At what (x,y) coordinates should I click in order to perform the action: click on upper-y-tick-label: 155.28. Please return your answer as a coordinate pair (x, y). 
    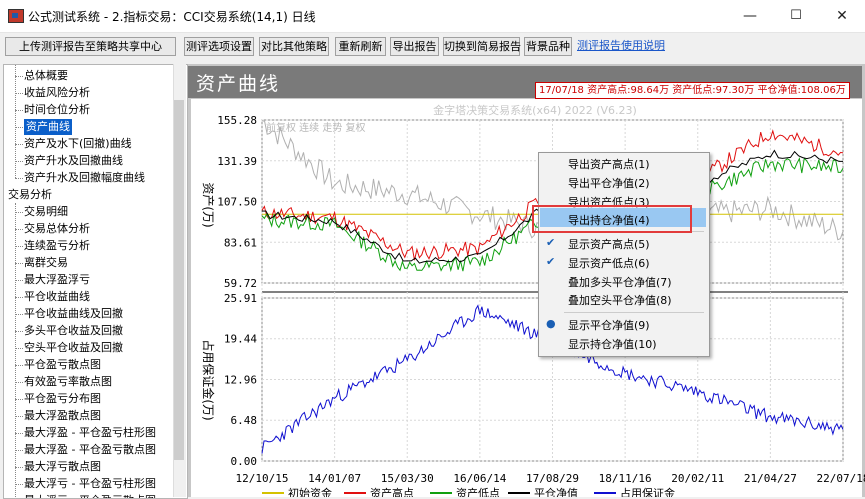
    Looking at the image, I should click on (237, 120).